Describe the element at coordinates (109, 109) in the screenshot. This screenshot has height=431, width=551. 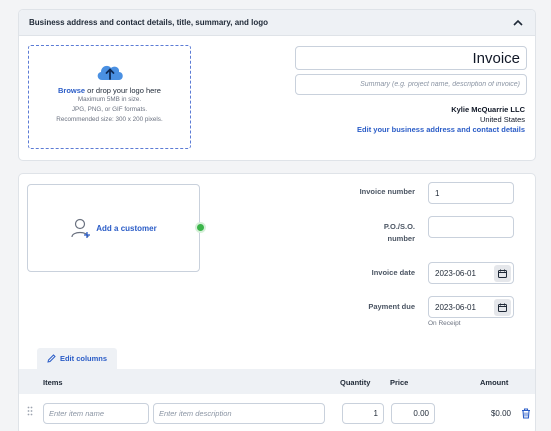
I see `logo-formats: JPG, PNG, or GIF formats.` at that location.